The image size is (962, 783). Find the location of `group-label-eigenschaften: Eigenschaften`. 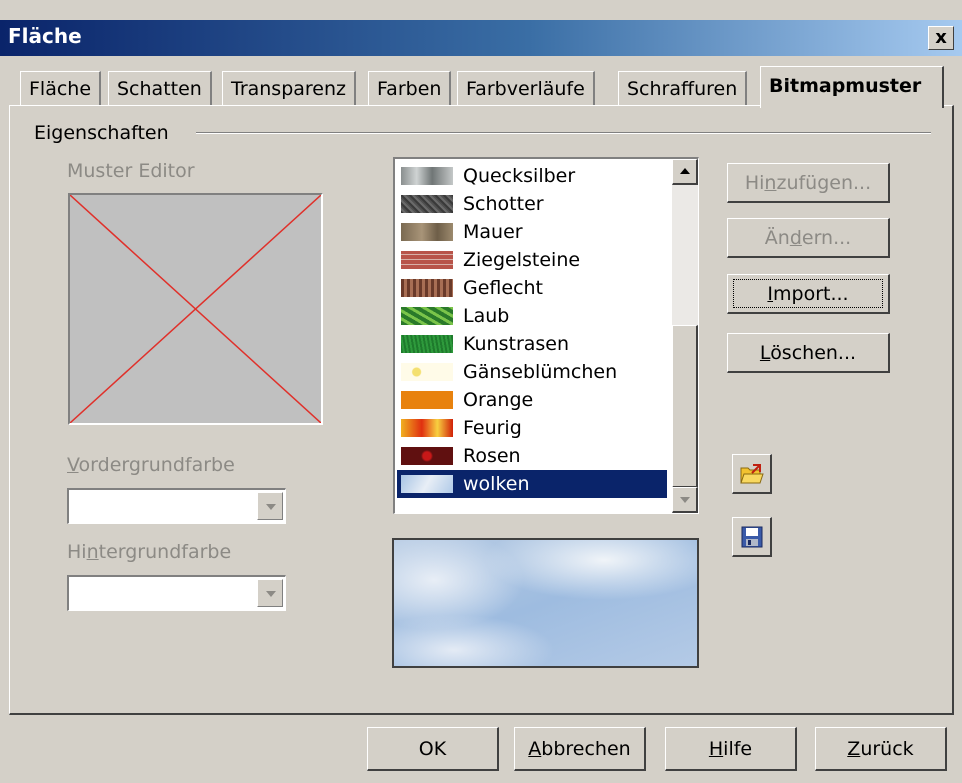

group-label-eigenschaften: Eigenschaften is located at coordinates (101, 133).